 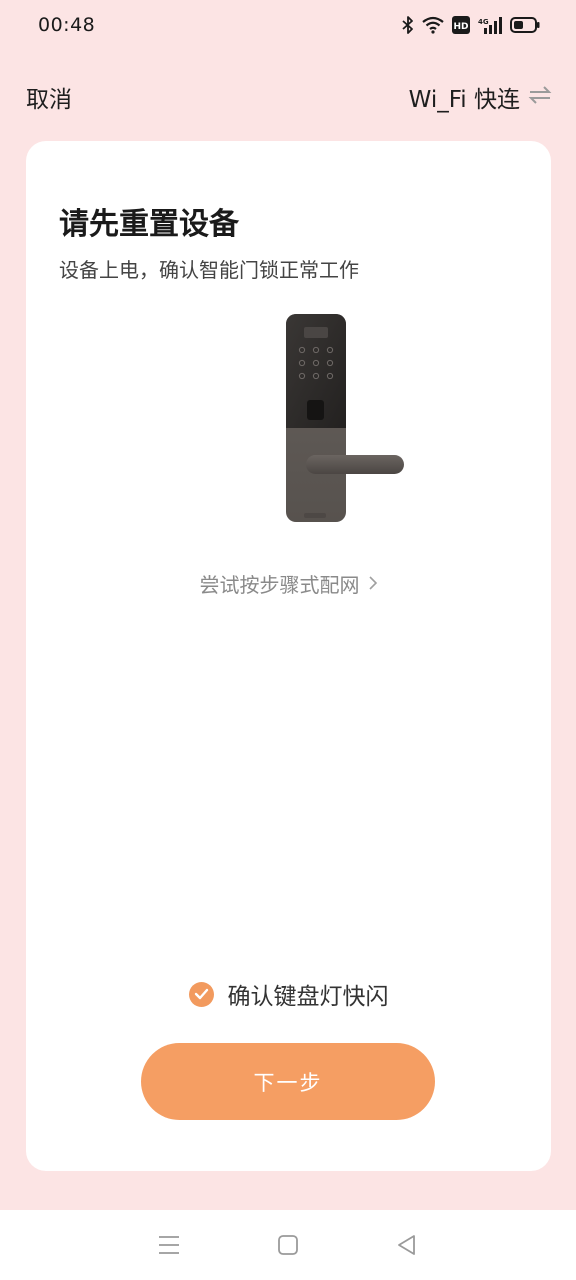 I want to click on hd-label: HD, so click(x=460, y=27).